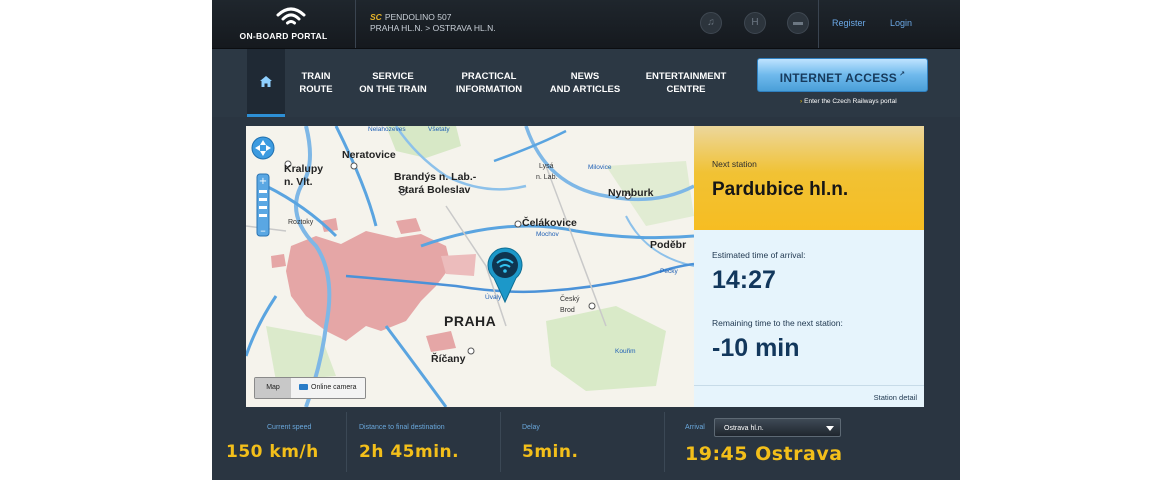  I want to click on eta-label: Estimated time of arrival:, so click(759, 255).